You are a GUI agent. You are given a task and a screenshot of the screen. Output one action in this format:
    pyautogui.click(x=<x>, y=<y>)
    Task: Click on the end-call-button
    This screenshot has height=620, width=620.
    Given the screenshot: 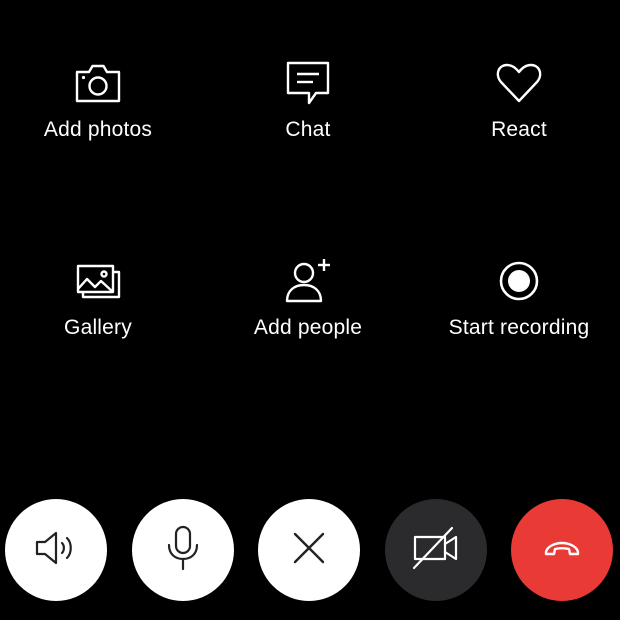 What is the action you would take?
    pyautogui.click(x=562, y=550)
    